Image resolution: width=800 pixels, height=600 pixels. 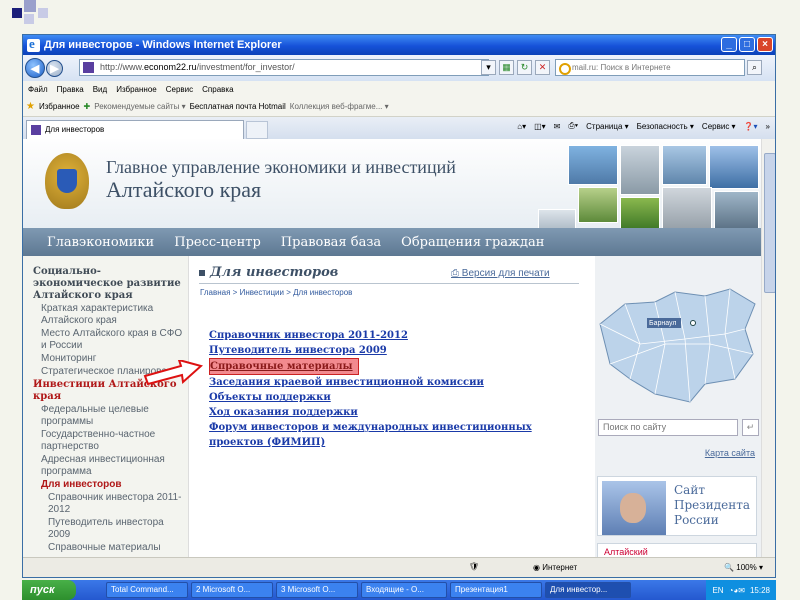 I want to click on nav-glaveconomiki: Главэкономики, so click(x=100, y=242).